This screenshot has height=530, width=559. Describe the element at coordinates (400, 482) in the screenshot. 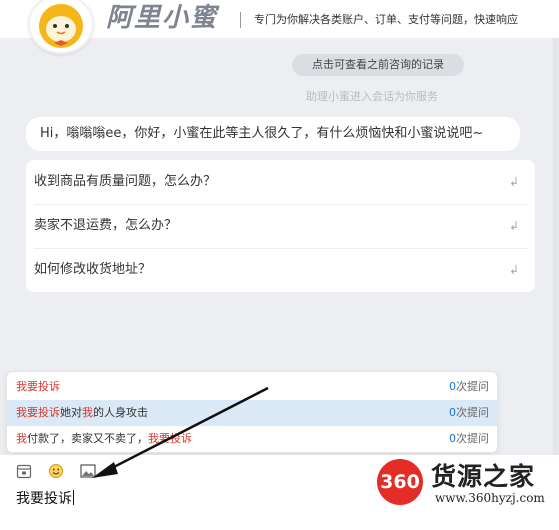

I see `watermark-badge: 360` at that location.